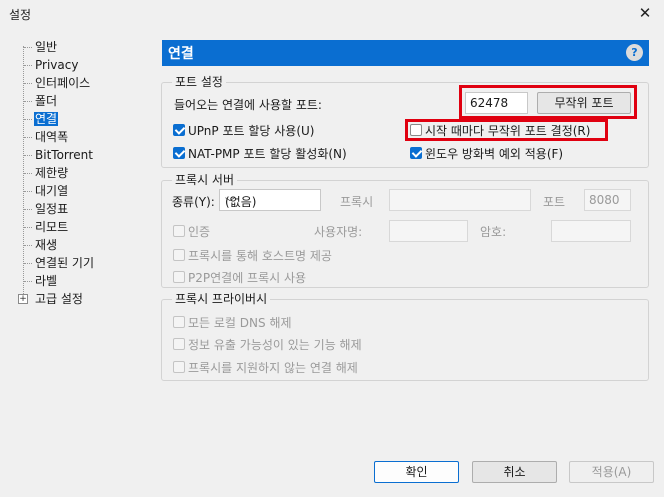 This screenshot has height=497, width=664. I want to click on proxy-p2p-checkbox, so click(179, 277).